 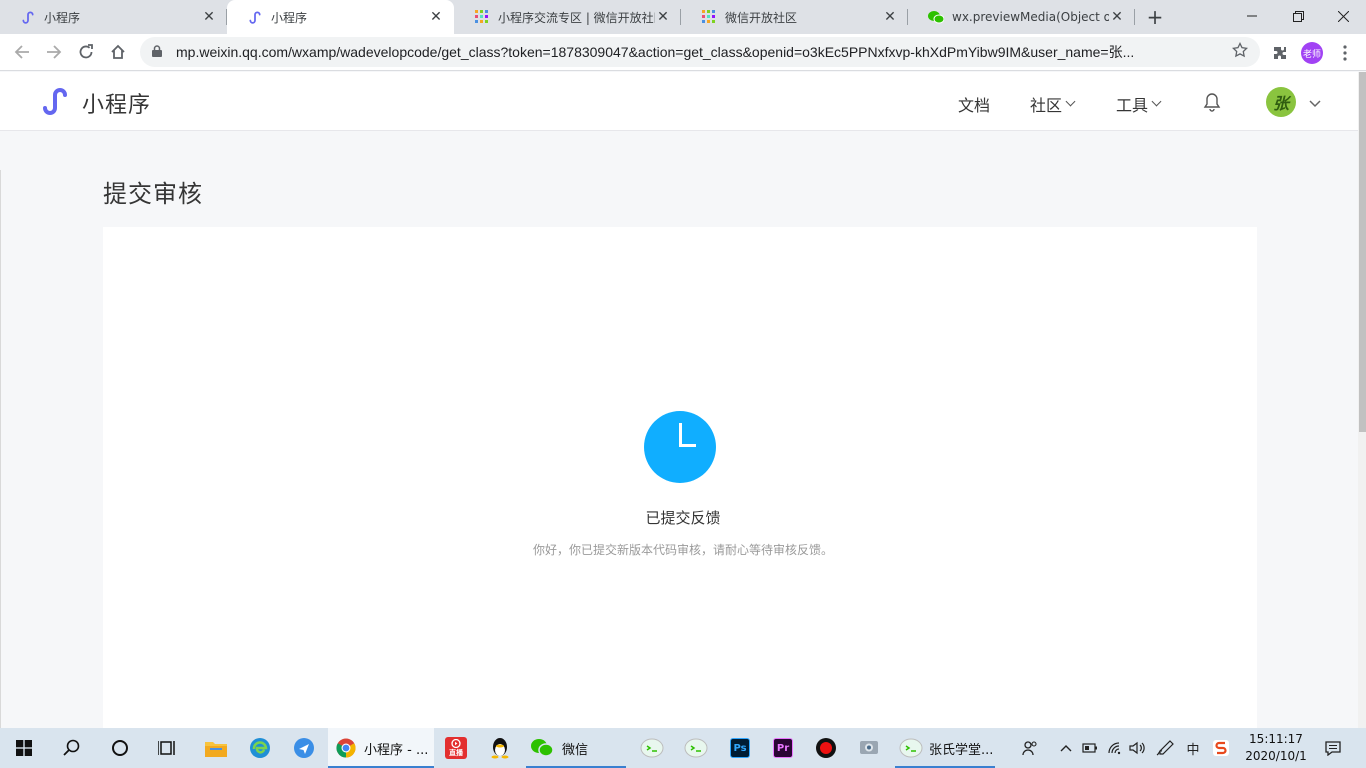 I want to click on restore-button, so click(x=1298, y=16).